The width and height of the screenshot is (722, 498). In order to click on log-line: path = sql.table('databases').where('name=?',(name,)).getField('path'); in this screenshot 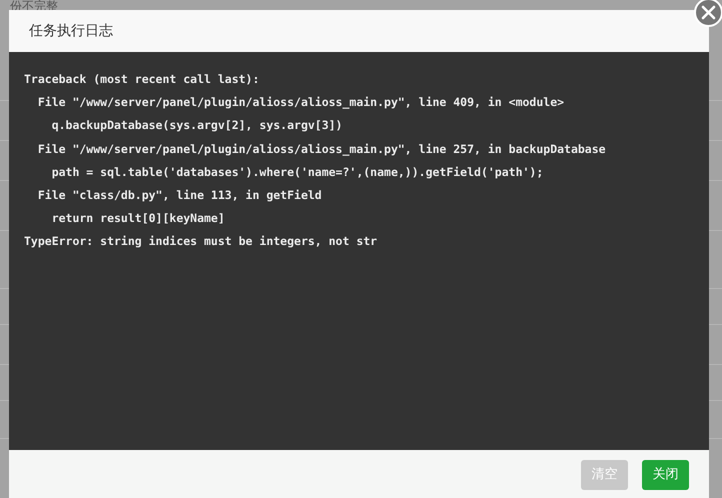, I will do `click(297, 172)`.